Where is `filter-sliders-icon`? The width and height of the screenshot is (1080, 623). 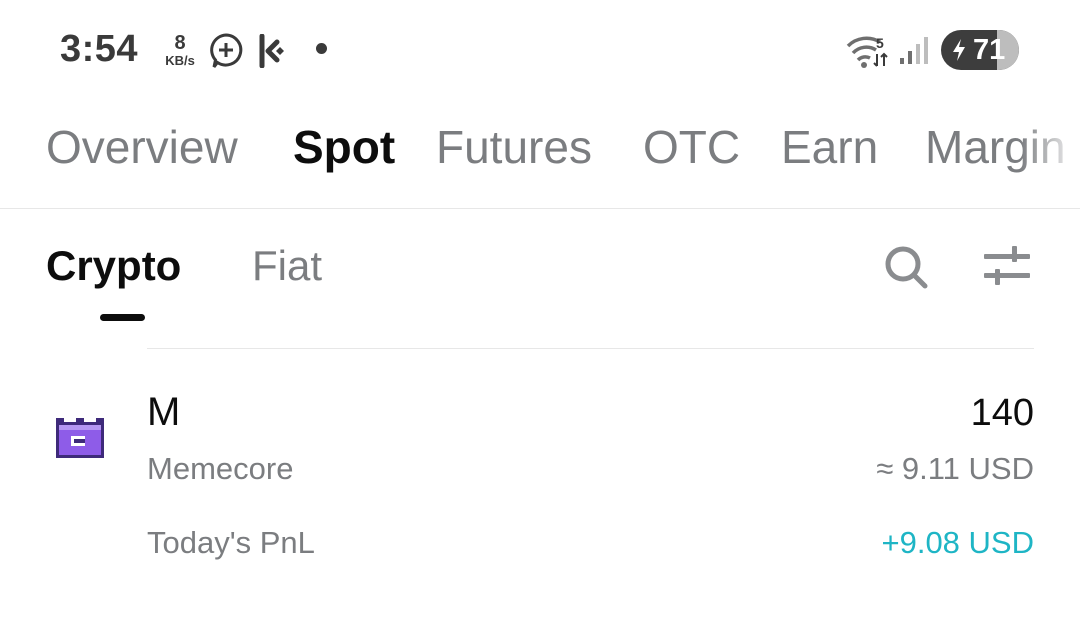 filter-sliders-icon is located at coordinates (1007, 268).